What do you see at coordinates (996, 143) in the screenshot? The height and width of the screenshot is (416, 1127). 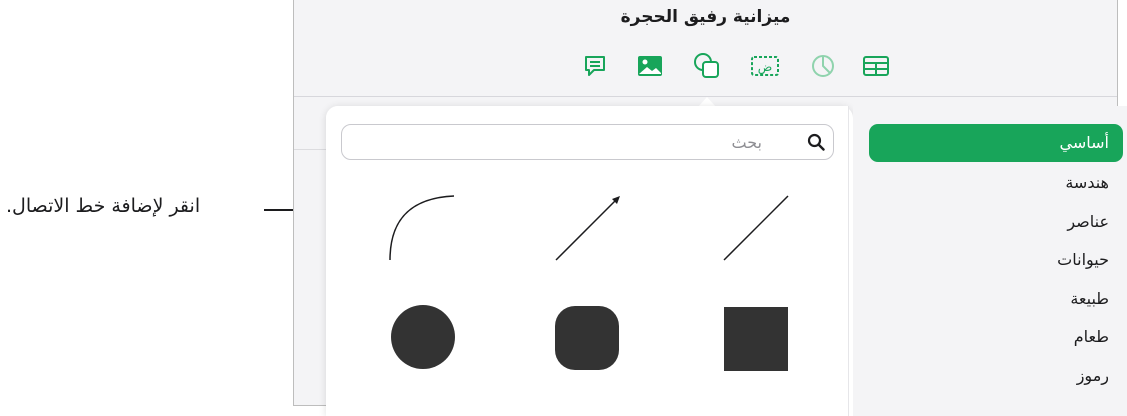 I see `category-basic: أساسي` at bounding box center [996, 143].